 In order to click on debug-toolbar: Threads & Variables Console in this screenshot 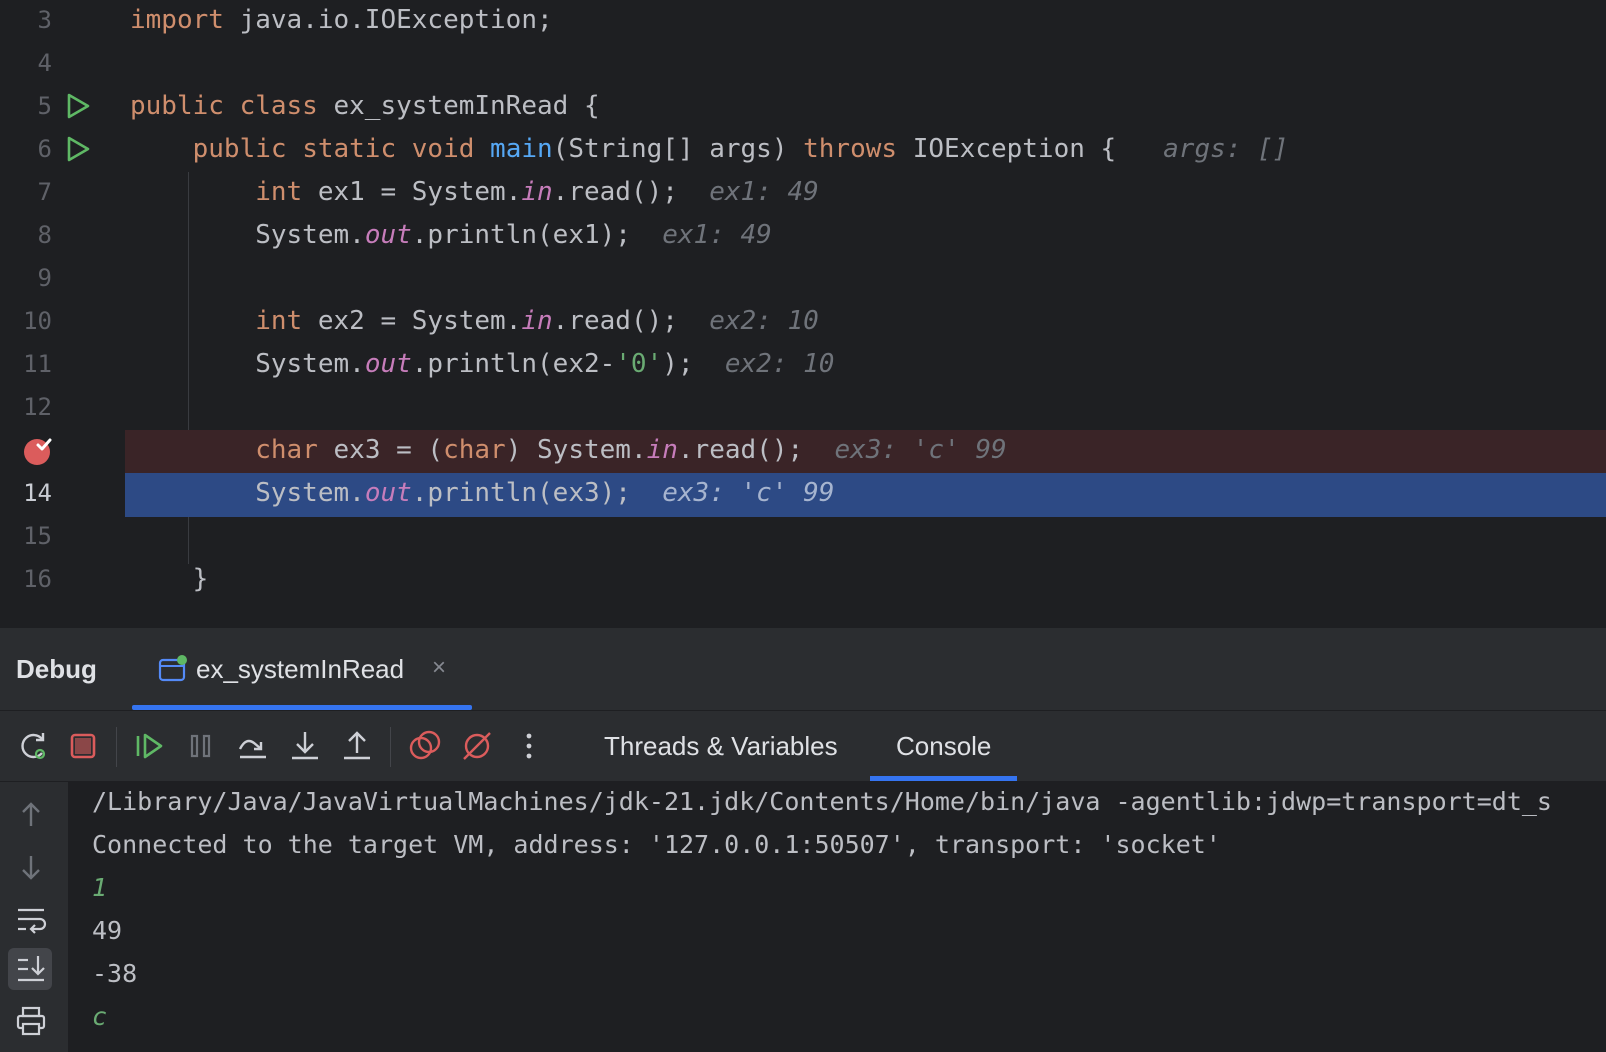, I will do `click(803, 746)`.